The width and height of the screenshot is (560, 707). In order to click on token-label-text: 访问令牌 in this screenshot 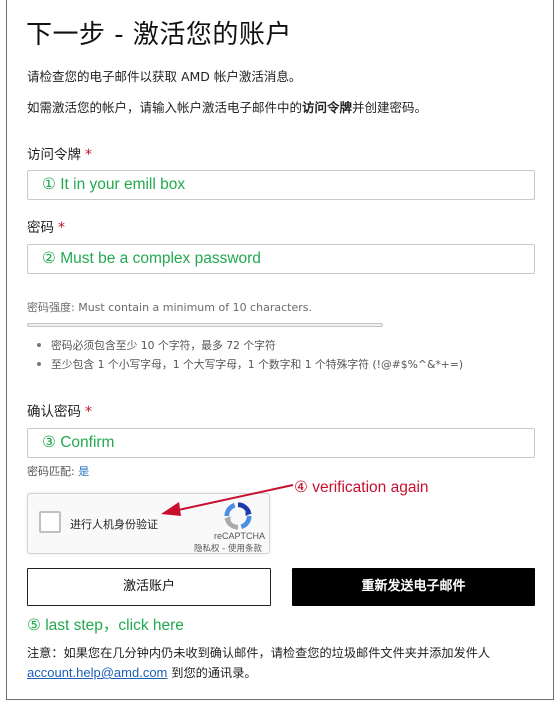, I will do `click(54, 155)`.